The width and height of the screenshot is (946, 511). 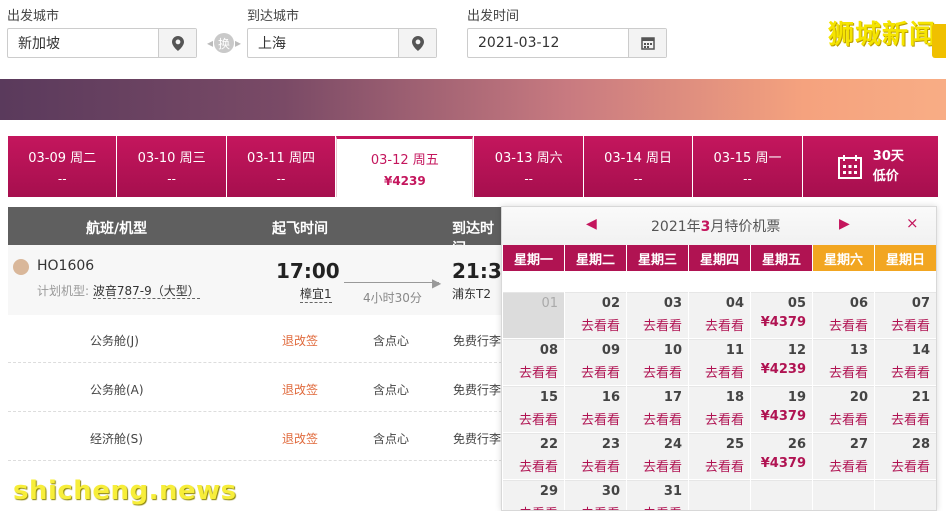 I want to click on close-icon: ×, so click(x=912, y=223).